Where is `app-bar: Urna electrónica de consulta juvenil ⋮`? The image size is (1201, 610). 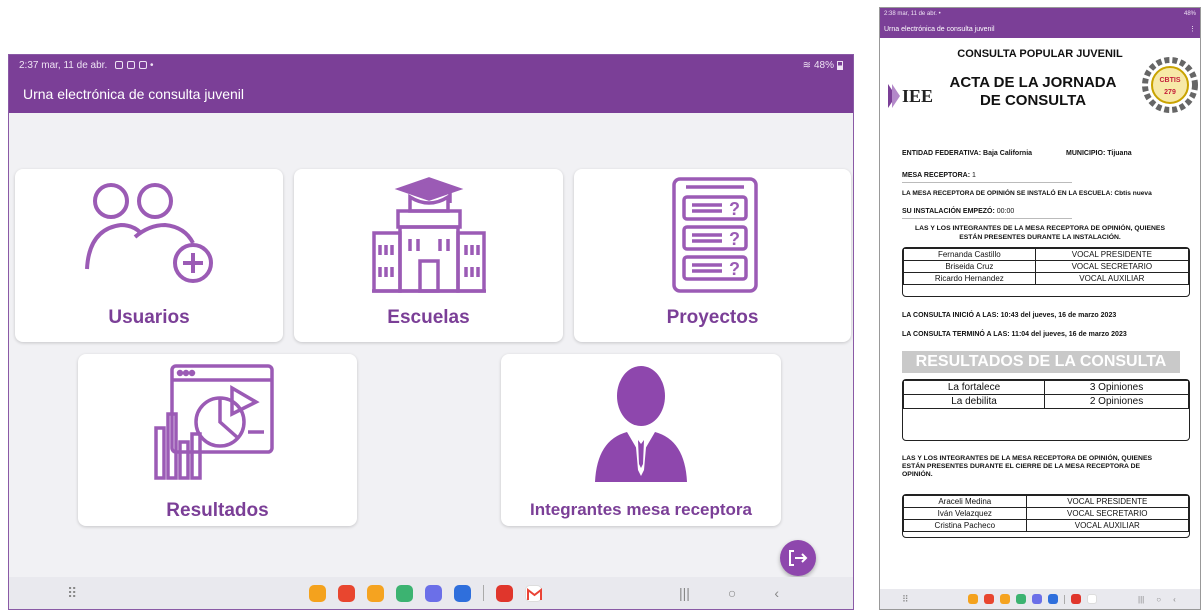 app-bar: Urna electrónica de consulta juvenil ⋮ is located at coordinates (1040, 29).